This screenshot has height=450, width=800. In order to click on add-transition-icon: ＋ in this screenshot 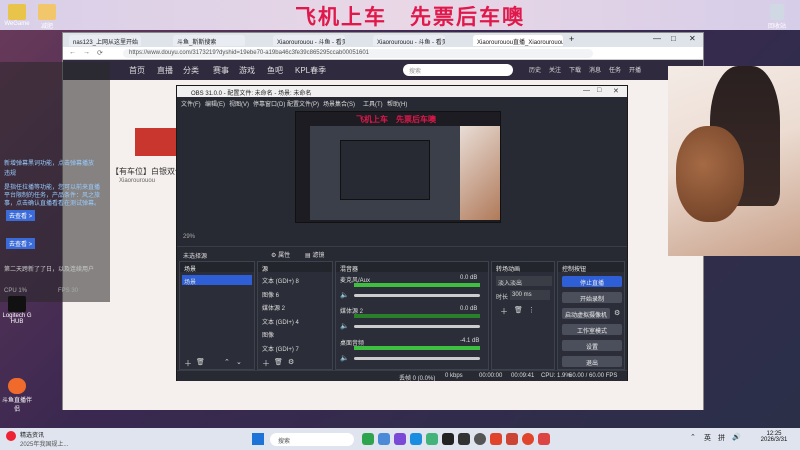, I will do `click(504, 311)`.